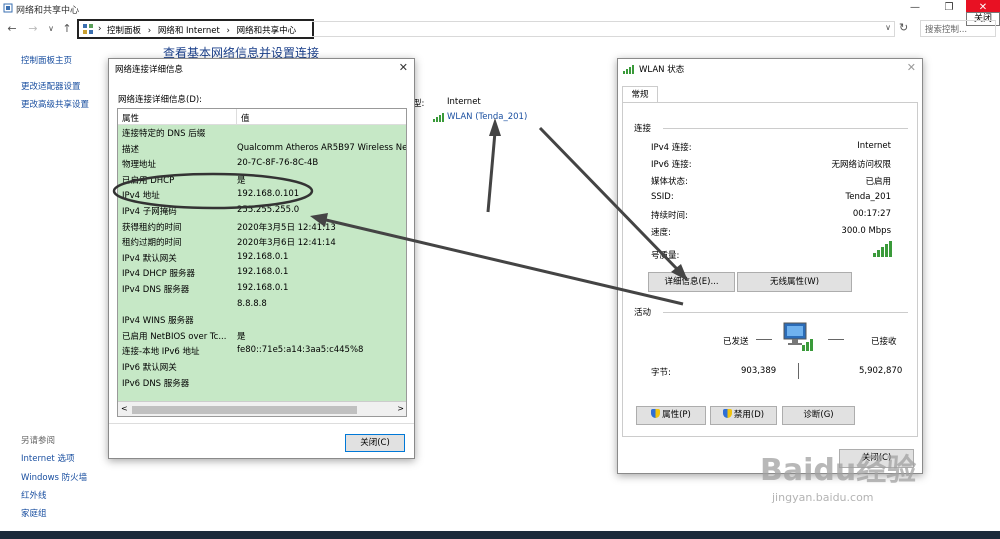  What do you see at coordinates (213, 191) in the screenshot?
I see `ipv4-highlight-ellipse` at bounding box center [213, 191].